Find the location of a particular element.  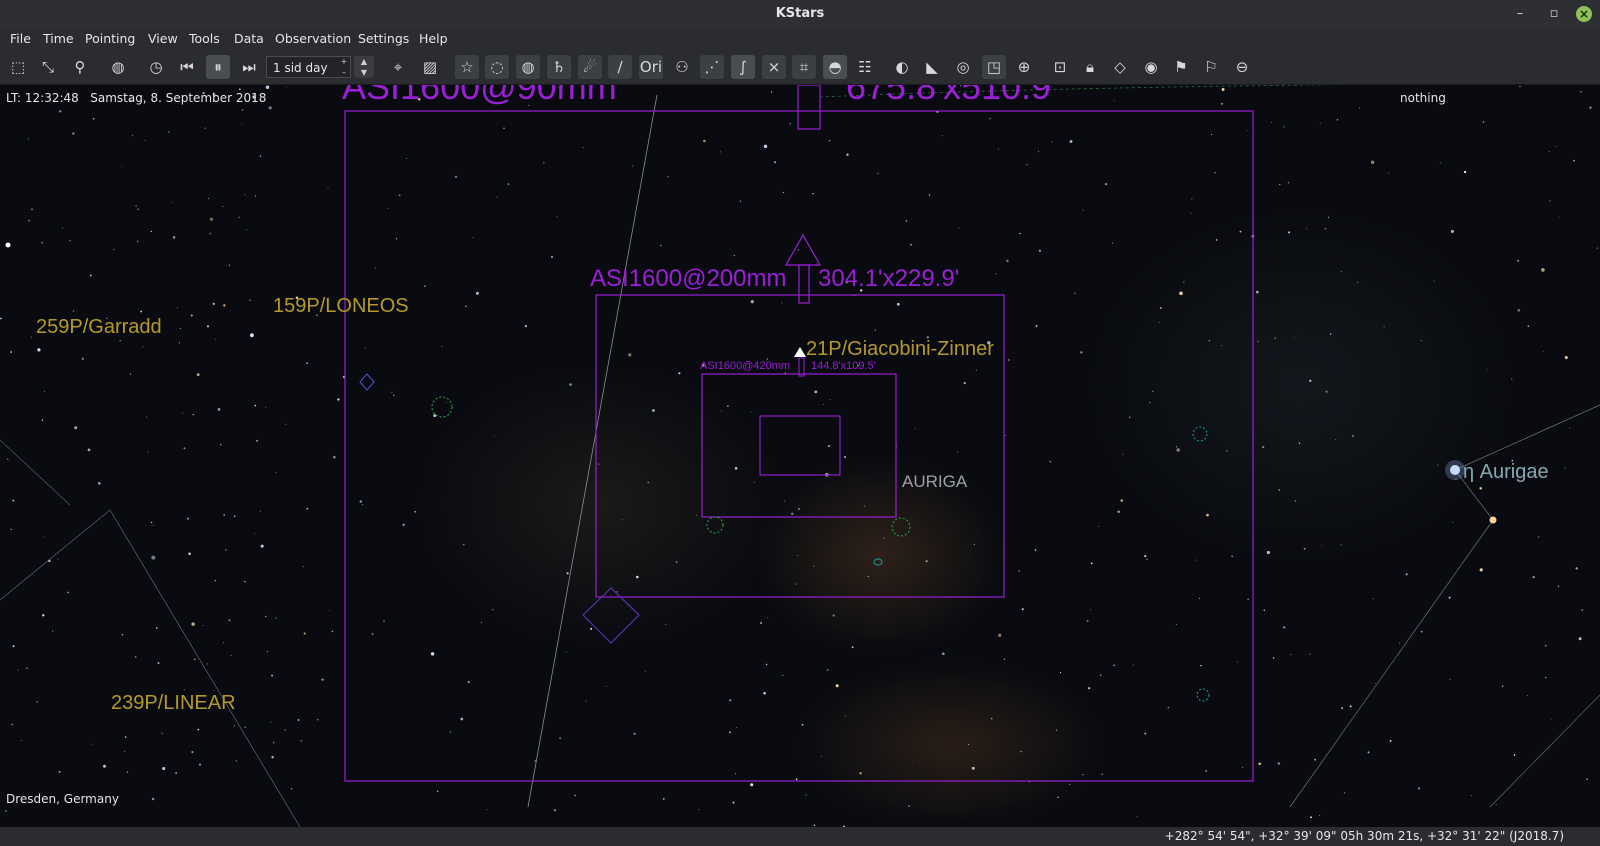

globe-icon: ◍ is located at coordinates (118, 67).